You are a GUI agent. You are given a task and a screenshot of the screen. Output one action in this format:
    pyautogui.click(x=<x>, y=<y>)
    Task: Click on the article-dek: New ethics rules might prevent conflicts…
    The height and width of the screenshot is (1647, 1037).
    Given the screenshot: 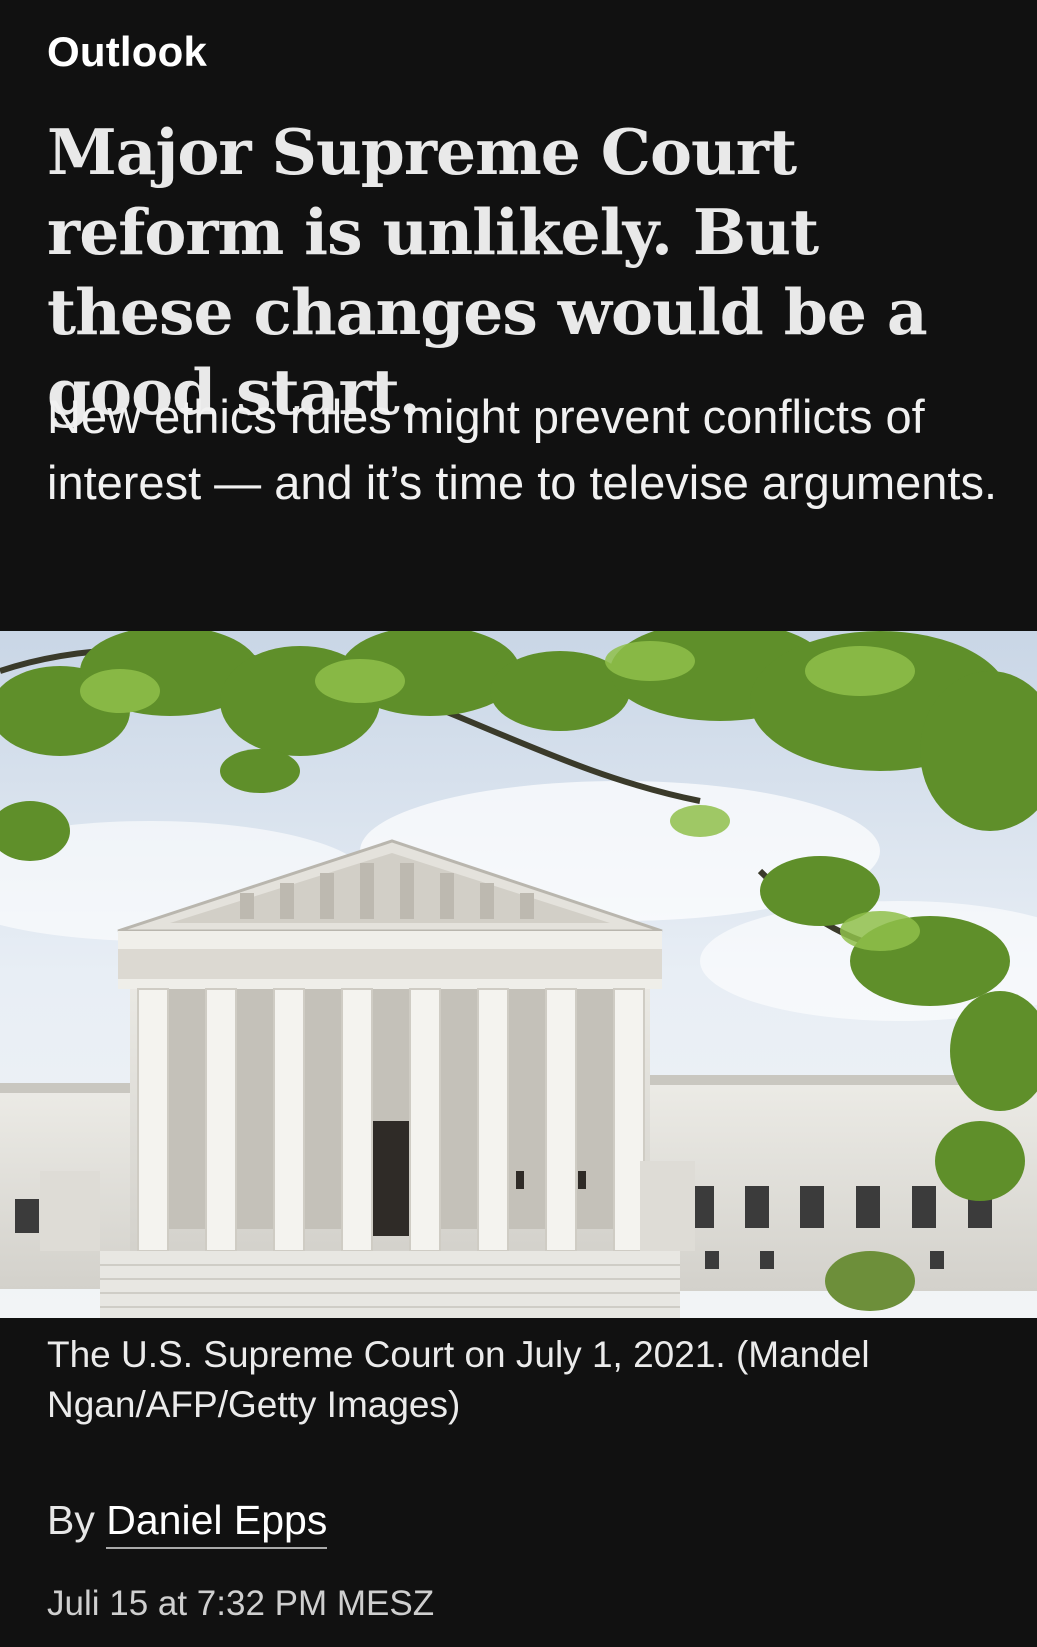 What is the action you would take?
    pyautogui.click(x=522, y=449)
    